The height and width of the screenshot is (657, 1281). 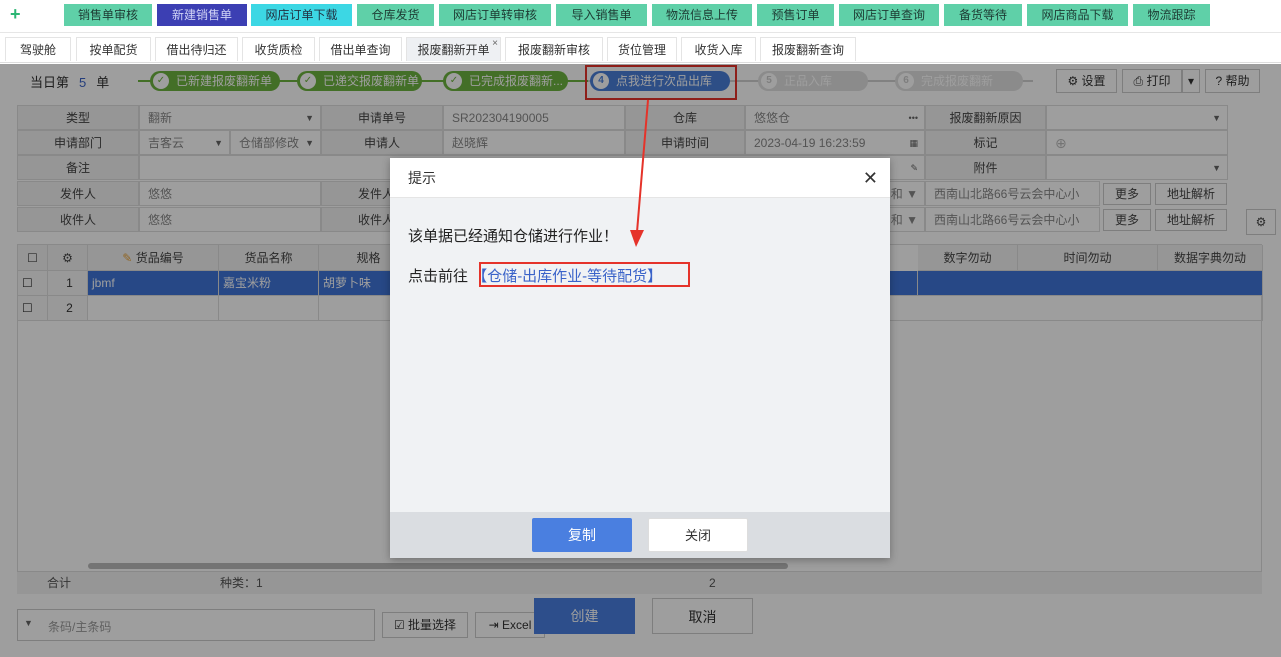 What do you see at coordinates (640, 178) in the screenshot?
I see `dialog-header: 提示 ✕` at bounding box center [640, 178].